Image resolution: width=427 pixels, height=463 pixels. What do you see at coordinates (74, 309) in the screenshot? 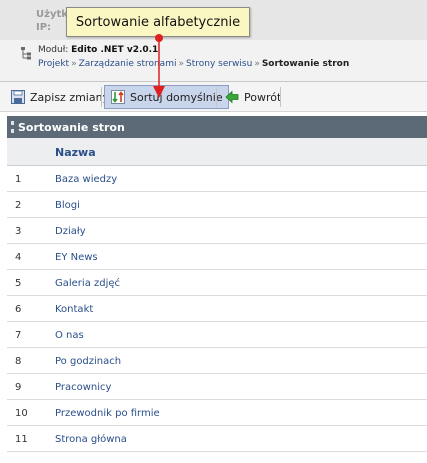
I see `row-page-name: Kontakt` at bounding box center [74, 309].